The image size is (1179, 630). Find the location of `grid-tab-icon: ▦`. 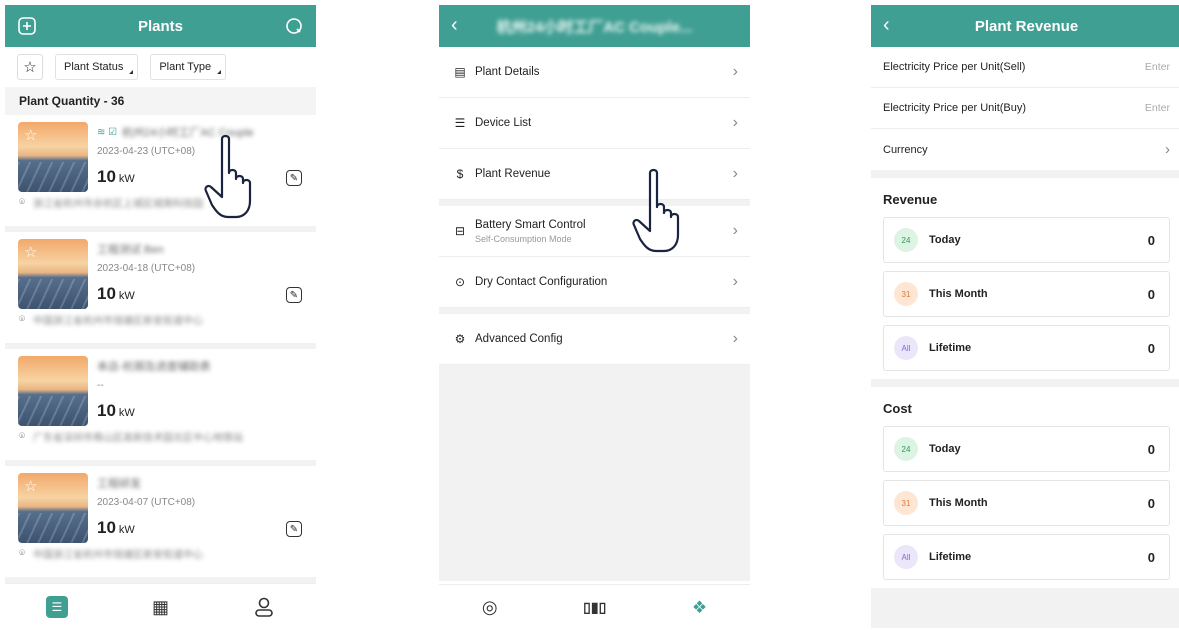

grid-tab-icon: ▦ is located at coordinates (160, 607).